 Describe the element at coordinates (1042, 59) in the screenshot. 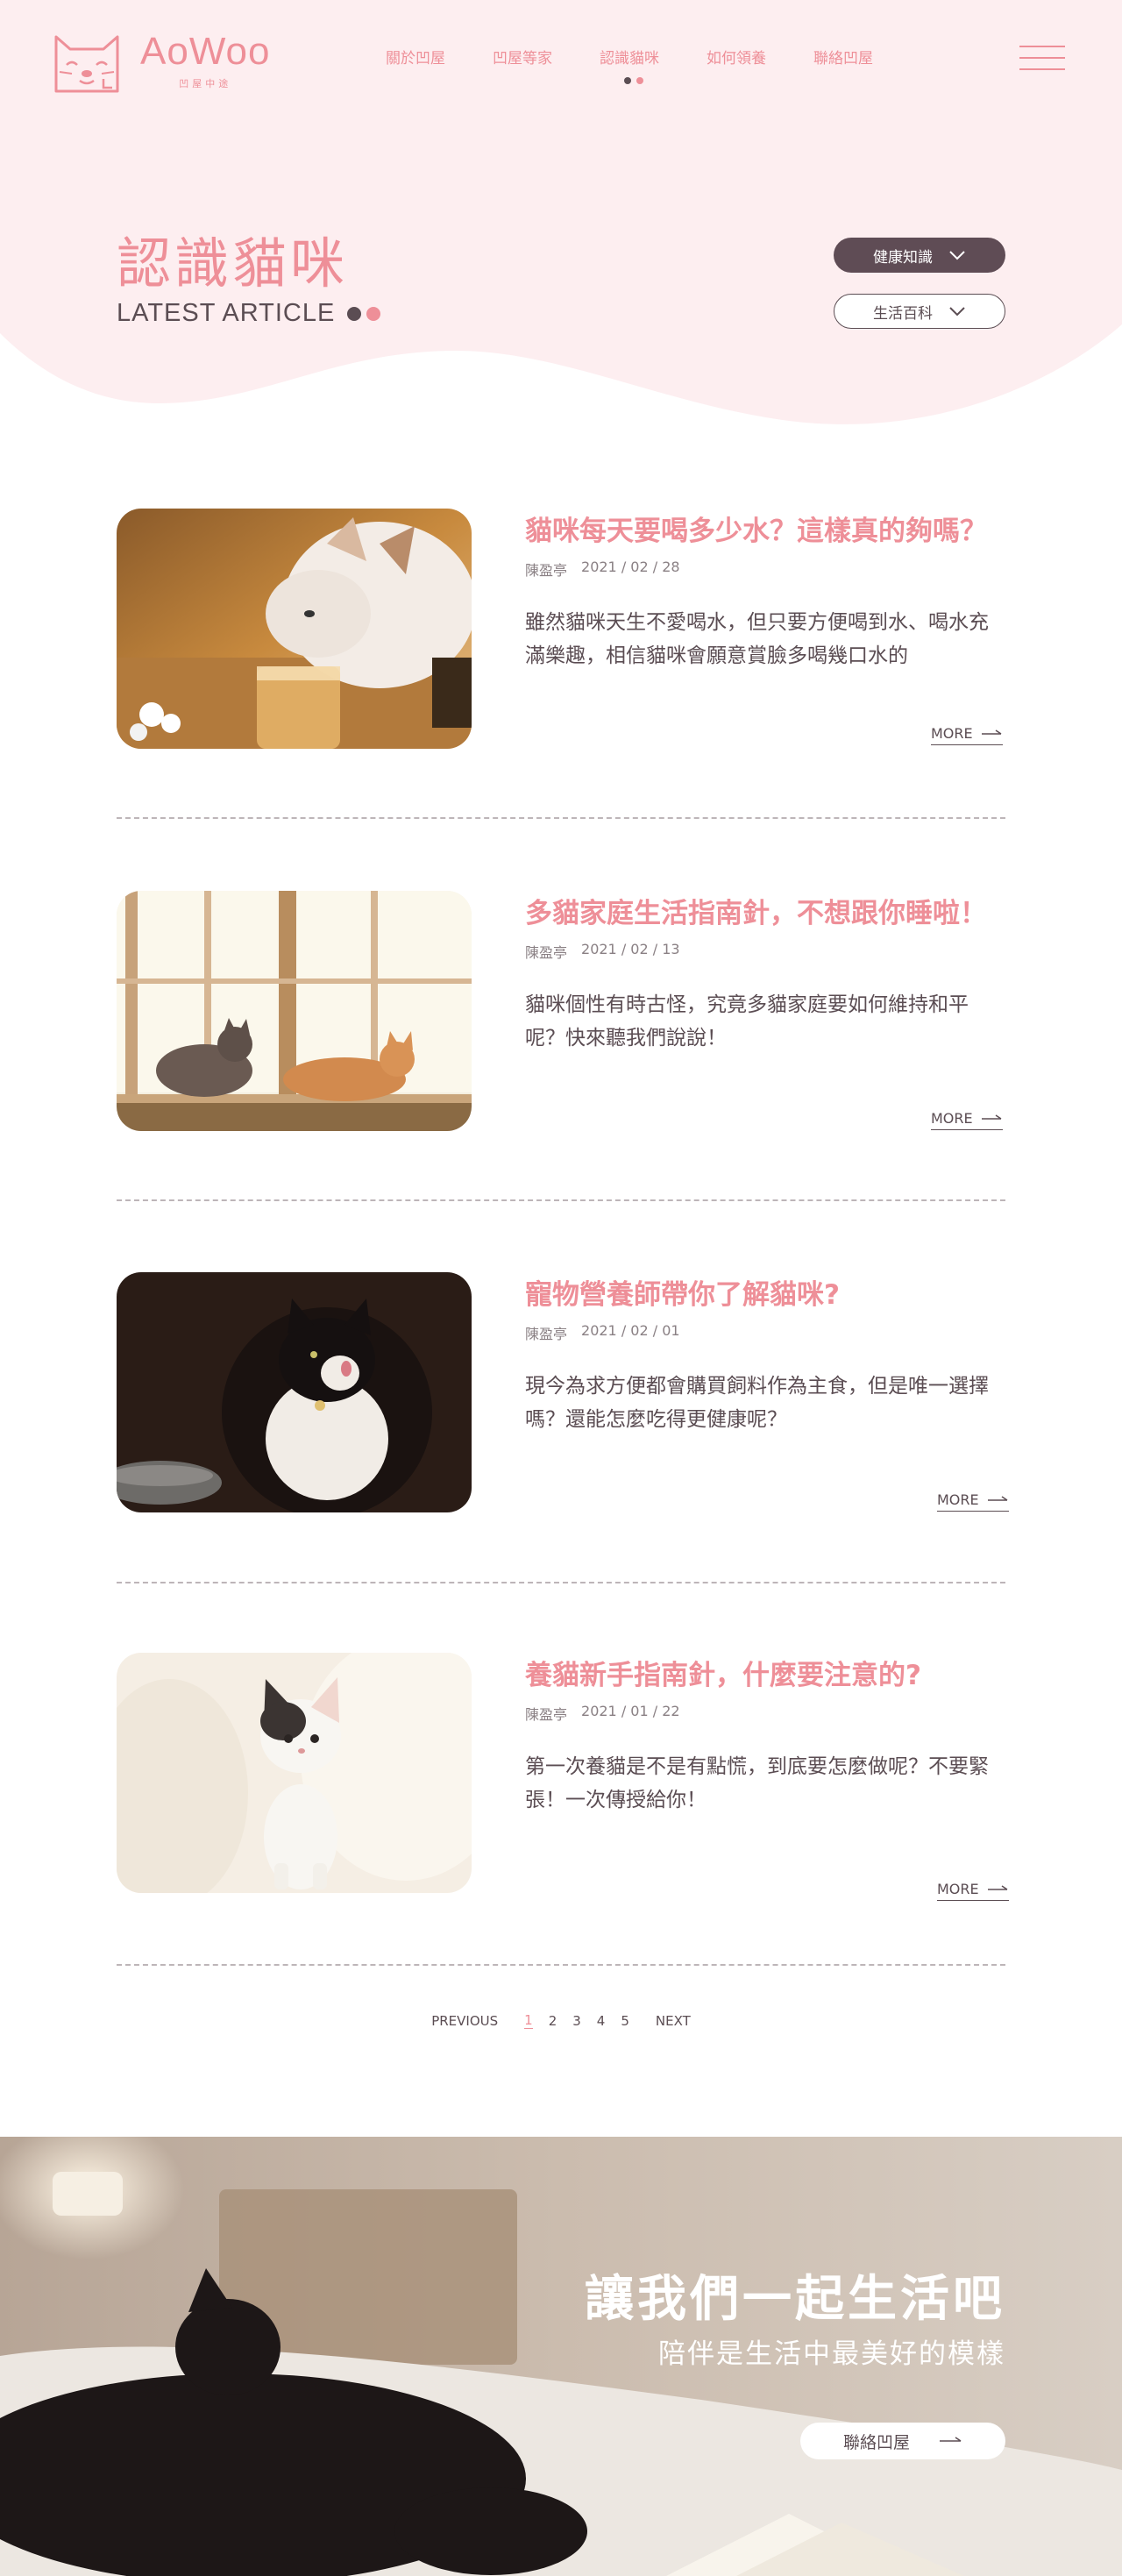

I see `menu-icon` at that location.